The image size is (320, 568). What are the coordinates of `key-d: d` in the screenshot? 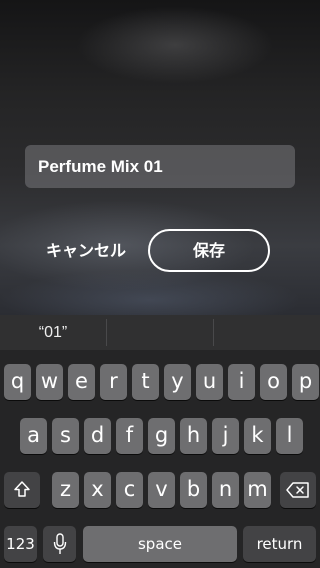 It's located at (97, 436).